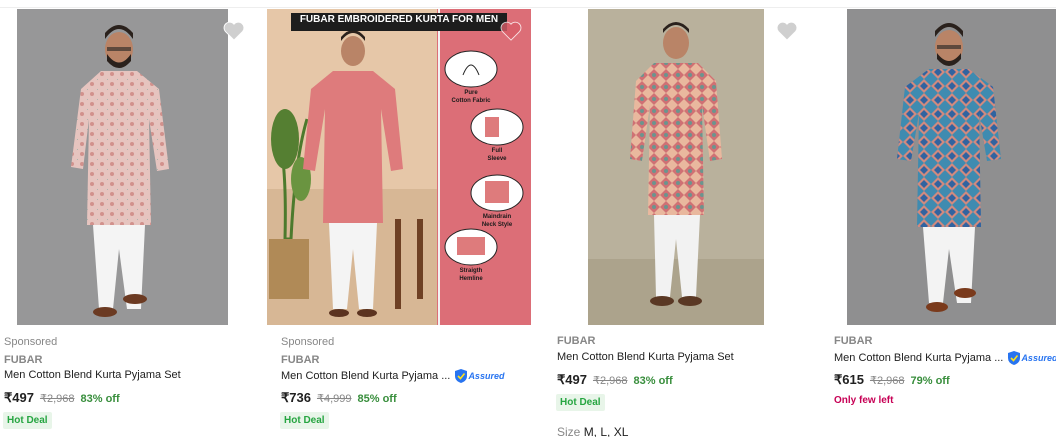  Describe the element at coordinates (334, 399) in the screenshot. I see `original-price: ₹4,999` at that location.